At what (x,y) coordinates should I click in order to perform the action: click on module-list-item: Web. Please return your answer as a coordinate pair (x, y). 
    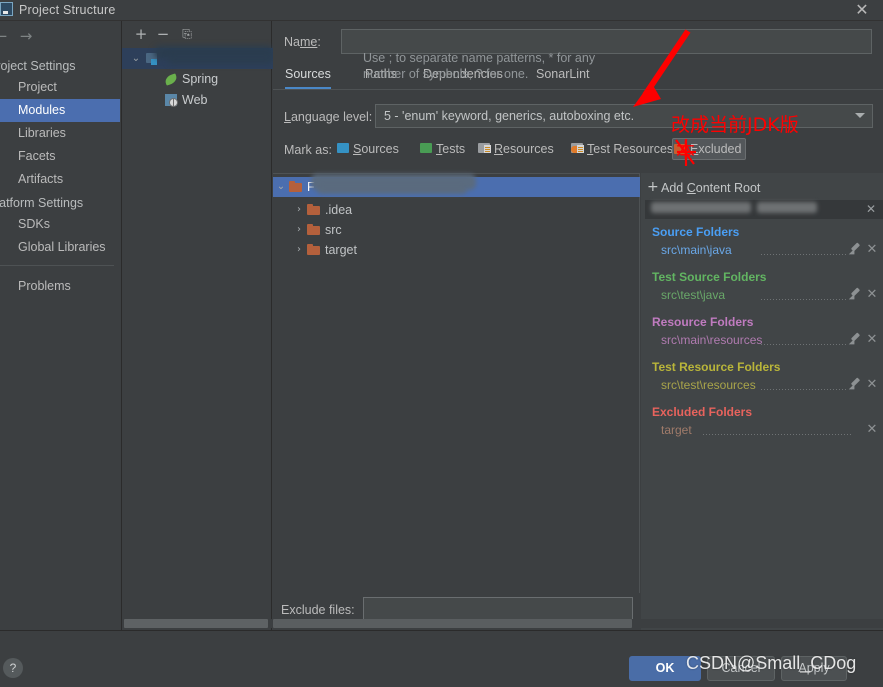
    Looking at the image, I should click on (197, 100).